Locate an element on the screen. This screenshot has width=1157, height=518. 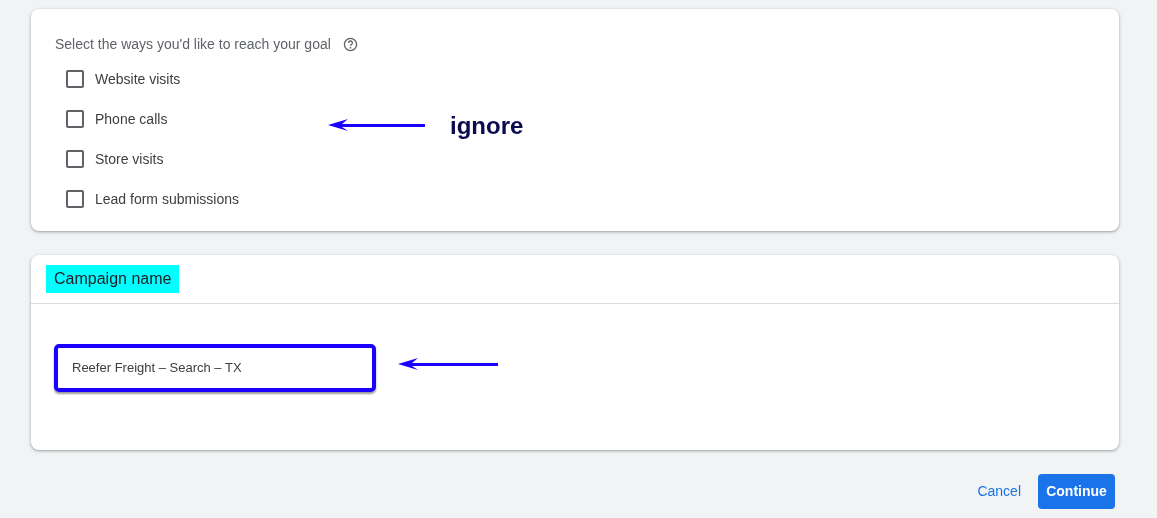
help-icon is located at coordinates (350, 44).